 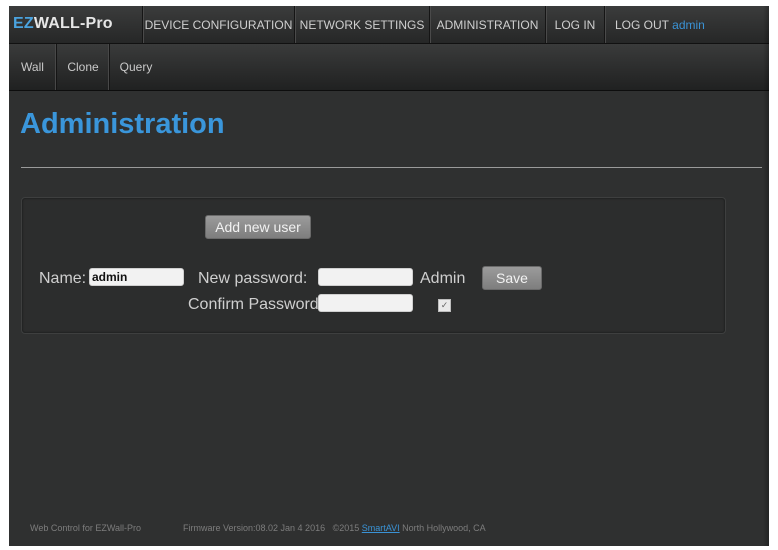 I want to click on subnav-clone: Clone, so click(x=83, y=67).